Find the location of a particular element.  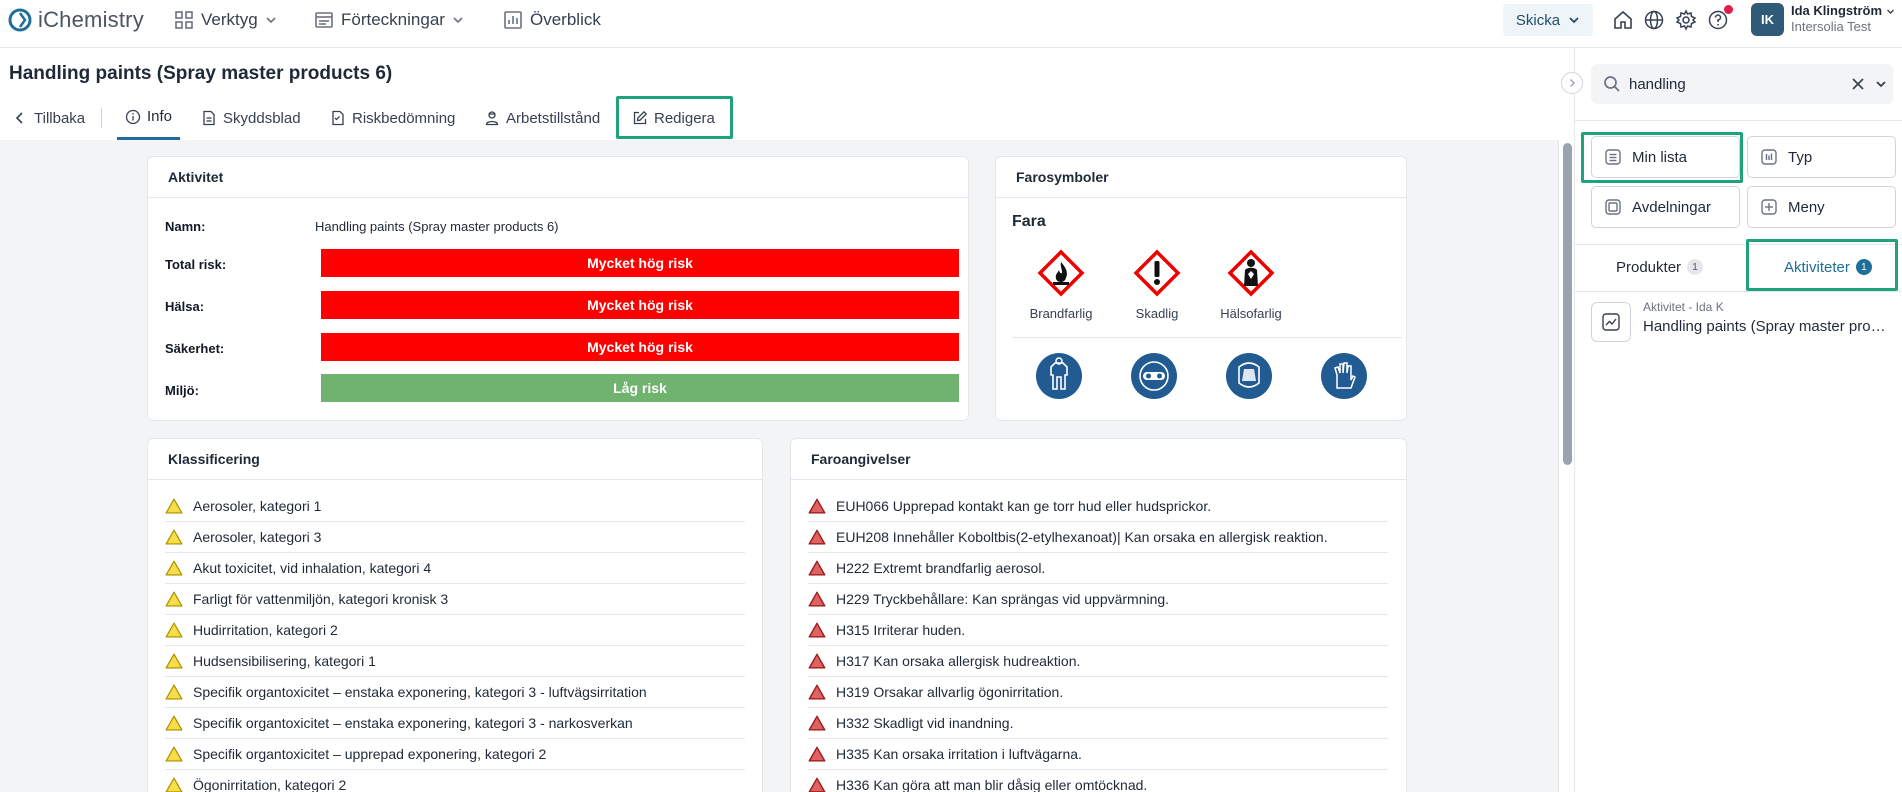

activity-icon is located at coordinates (1611, 322).